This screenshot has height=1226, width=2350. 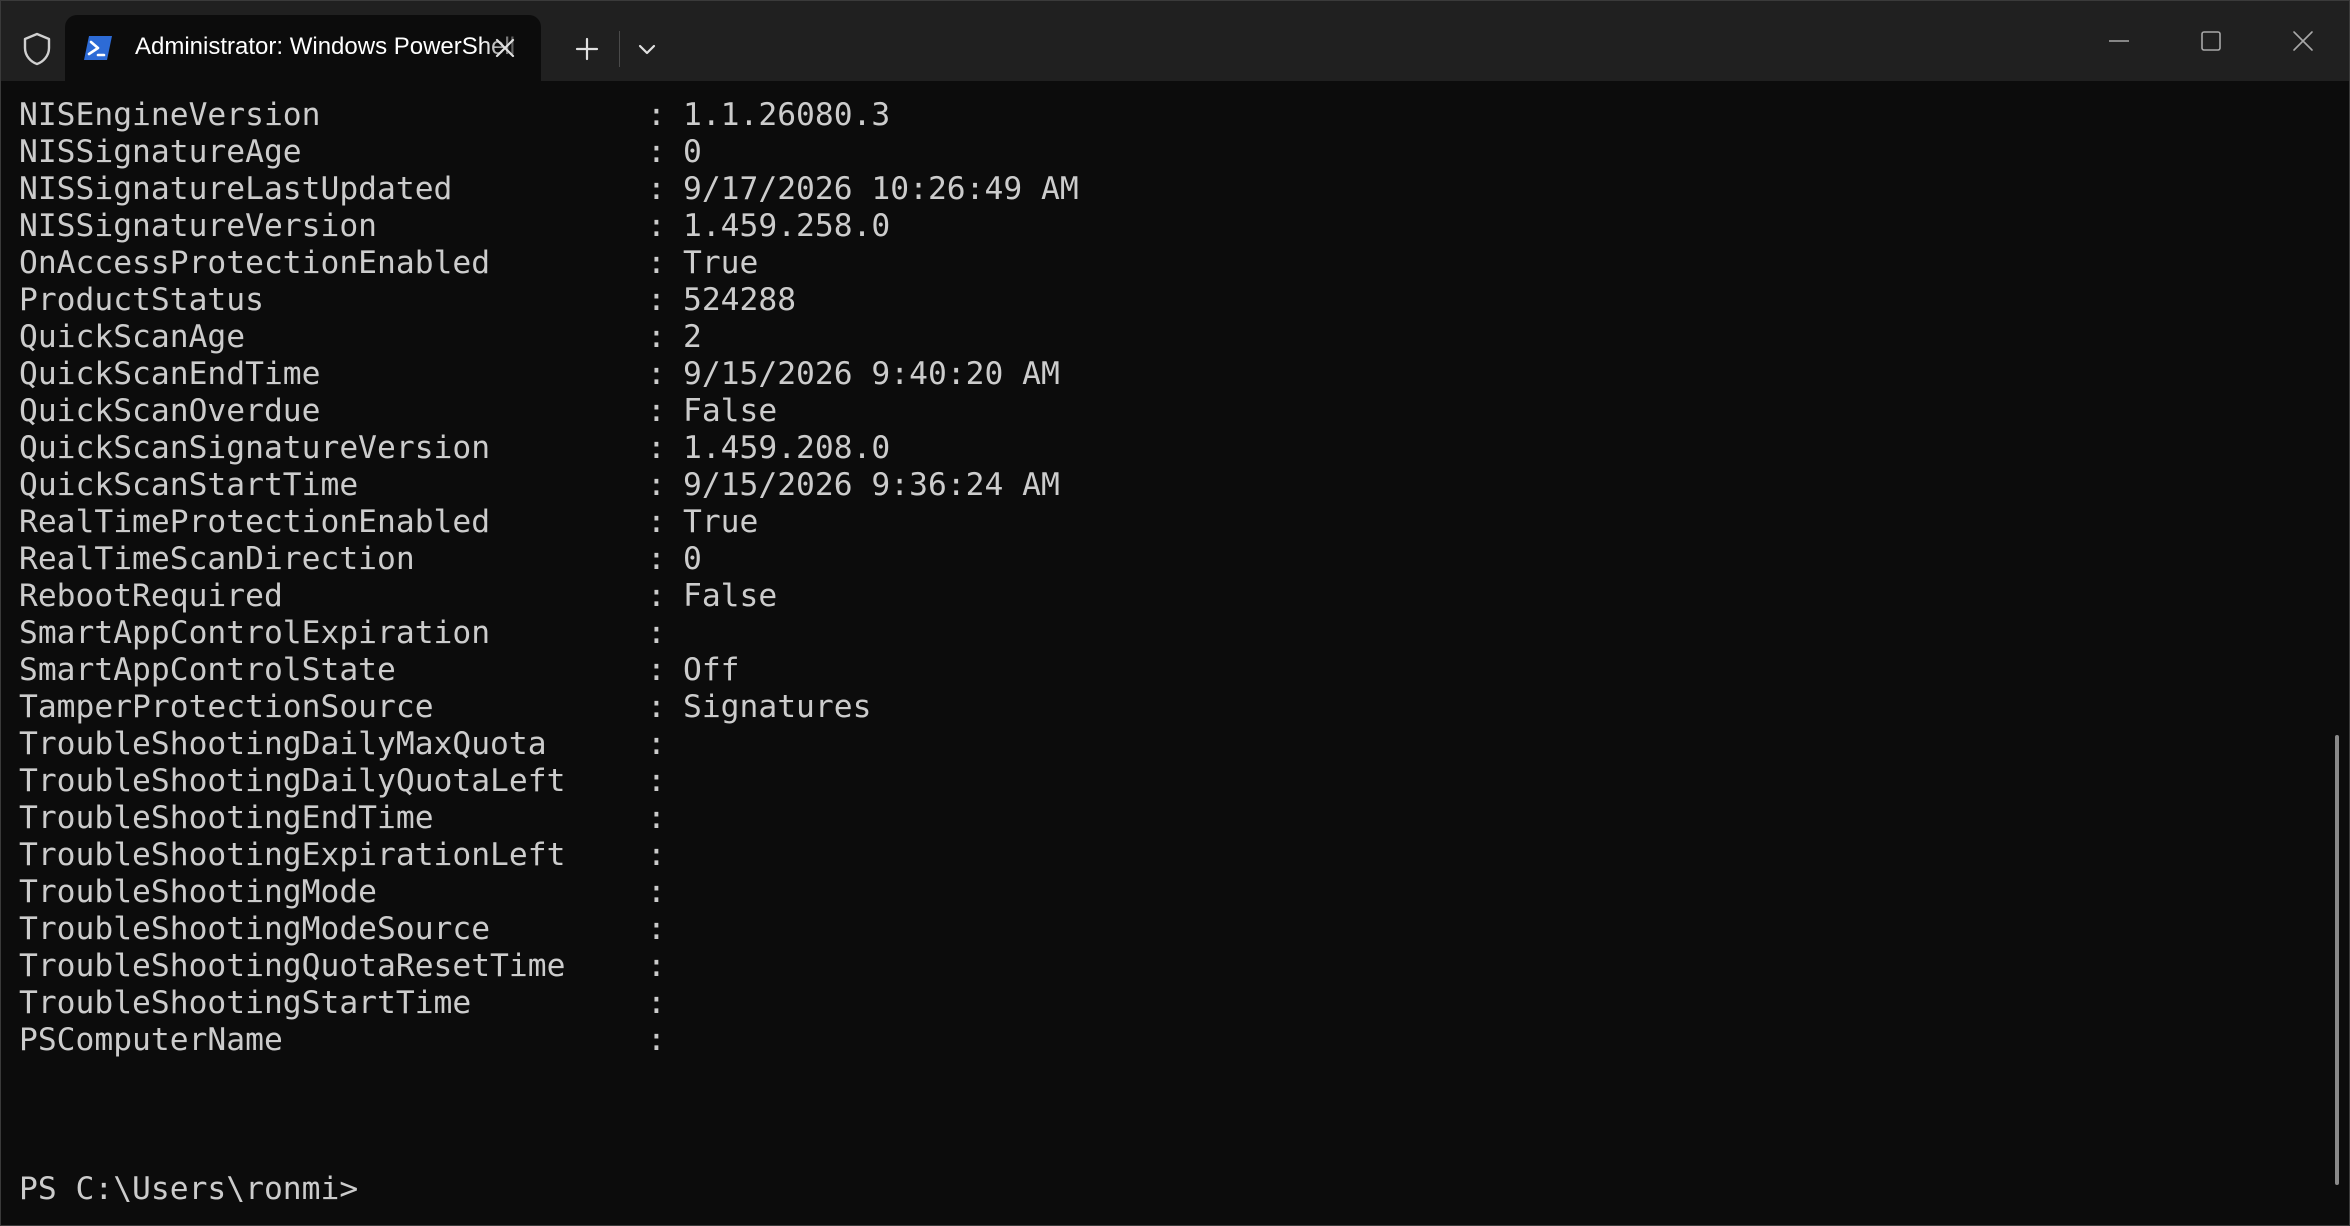 I want to click on property-name: TroubleShootingMode, so click(x=198, y=892).